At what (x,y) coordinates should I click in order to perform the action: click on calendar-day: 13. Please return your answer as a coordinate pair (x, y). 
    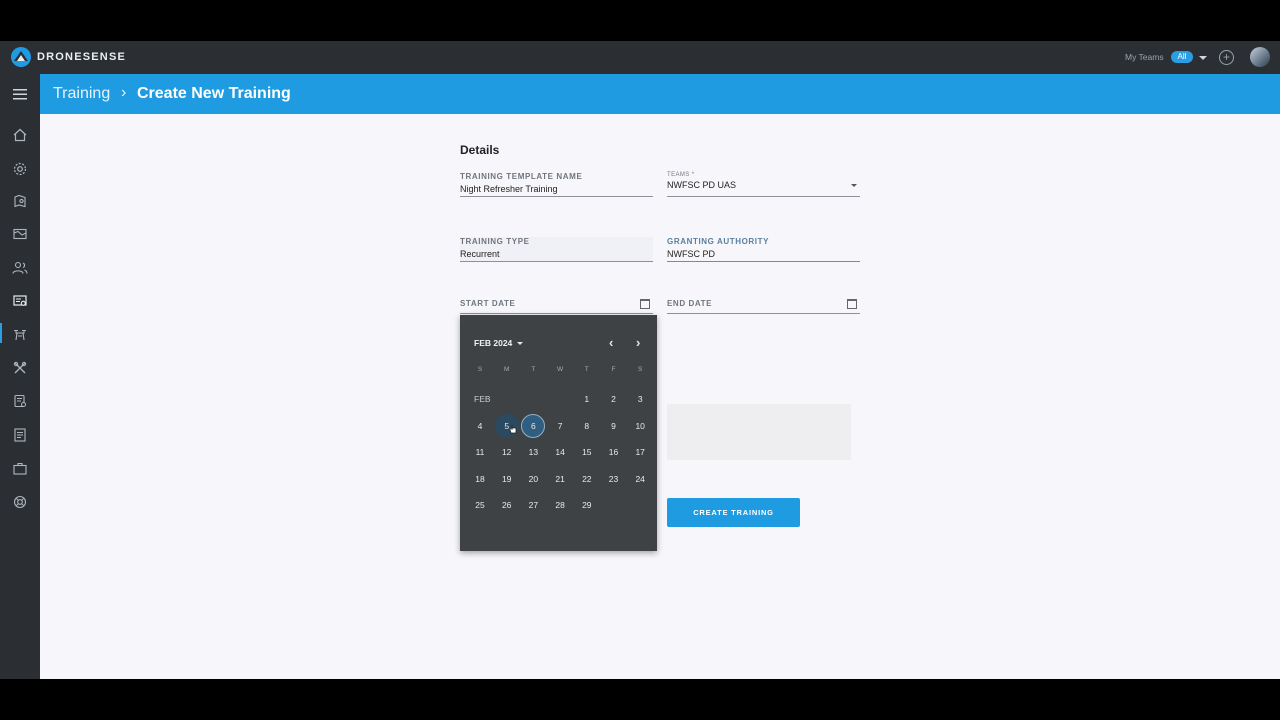
    Looking at the image, I should click on (533, 452).